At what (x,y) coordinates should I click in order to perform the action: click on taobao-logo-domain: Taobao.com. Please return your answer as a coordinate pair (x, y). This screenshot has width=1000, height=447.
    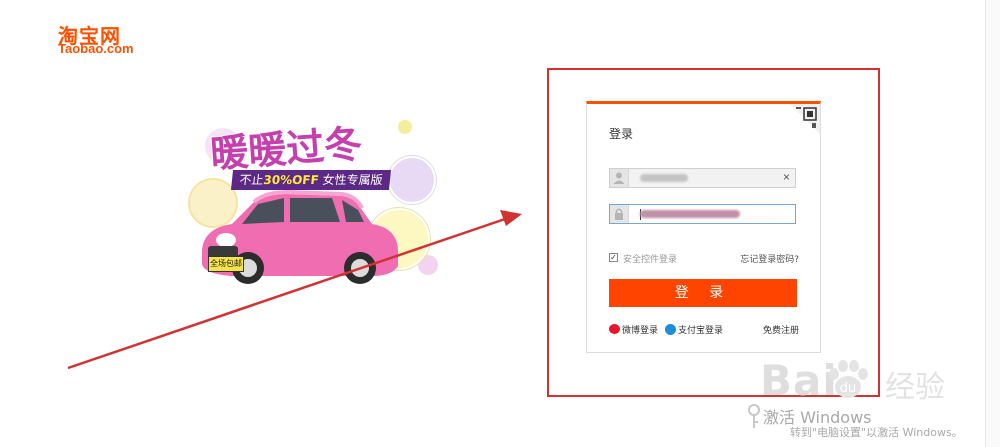
    Looking at the image, I should click on (96, 48).